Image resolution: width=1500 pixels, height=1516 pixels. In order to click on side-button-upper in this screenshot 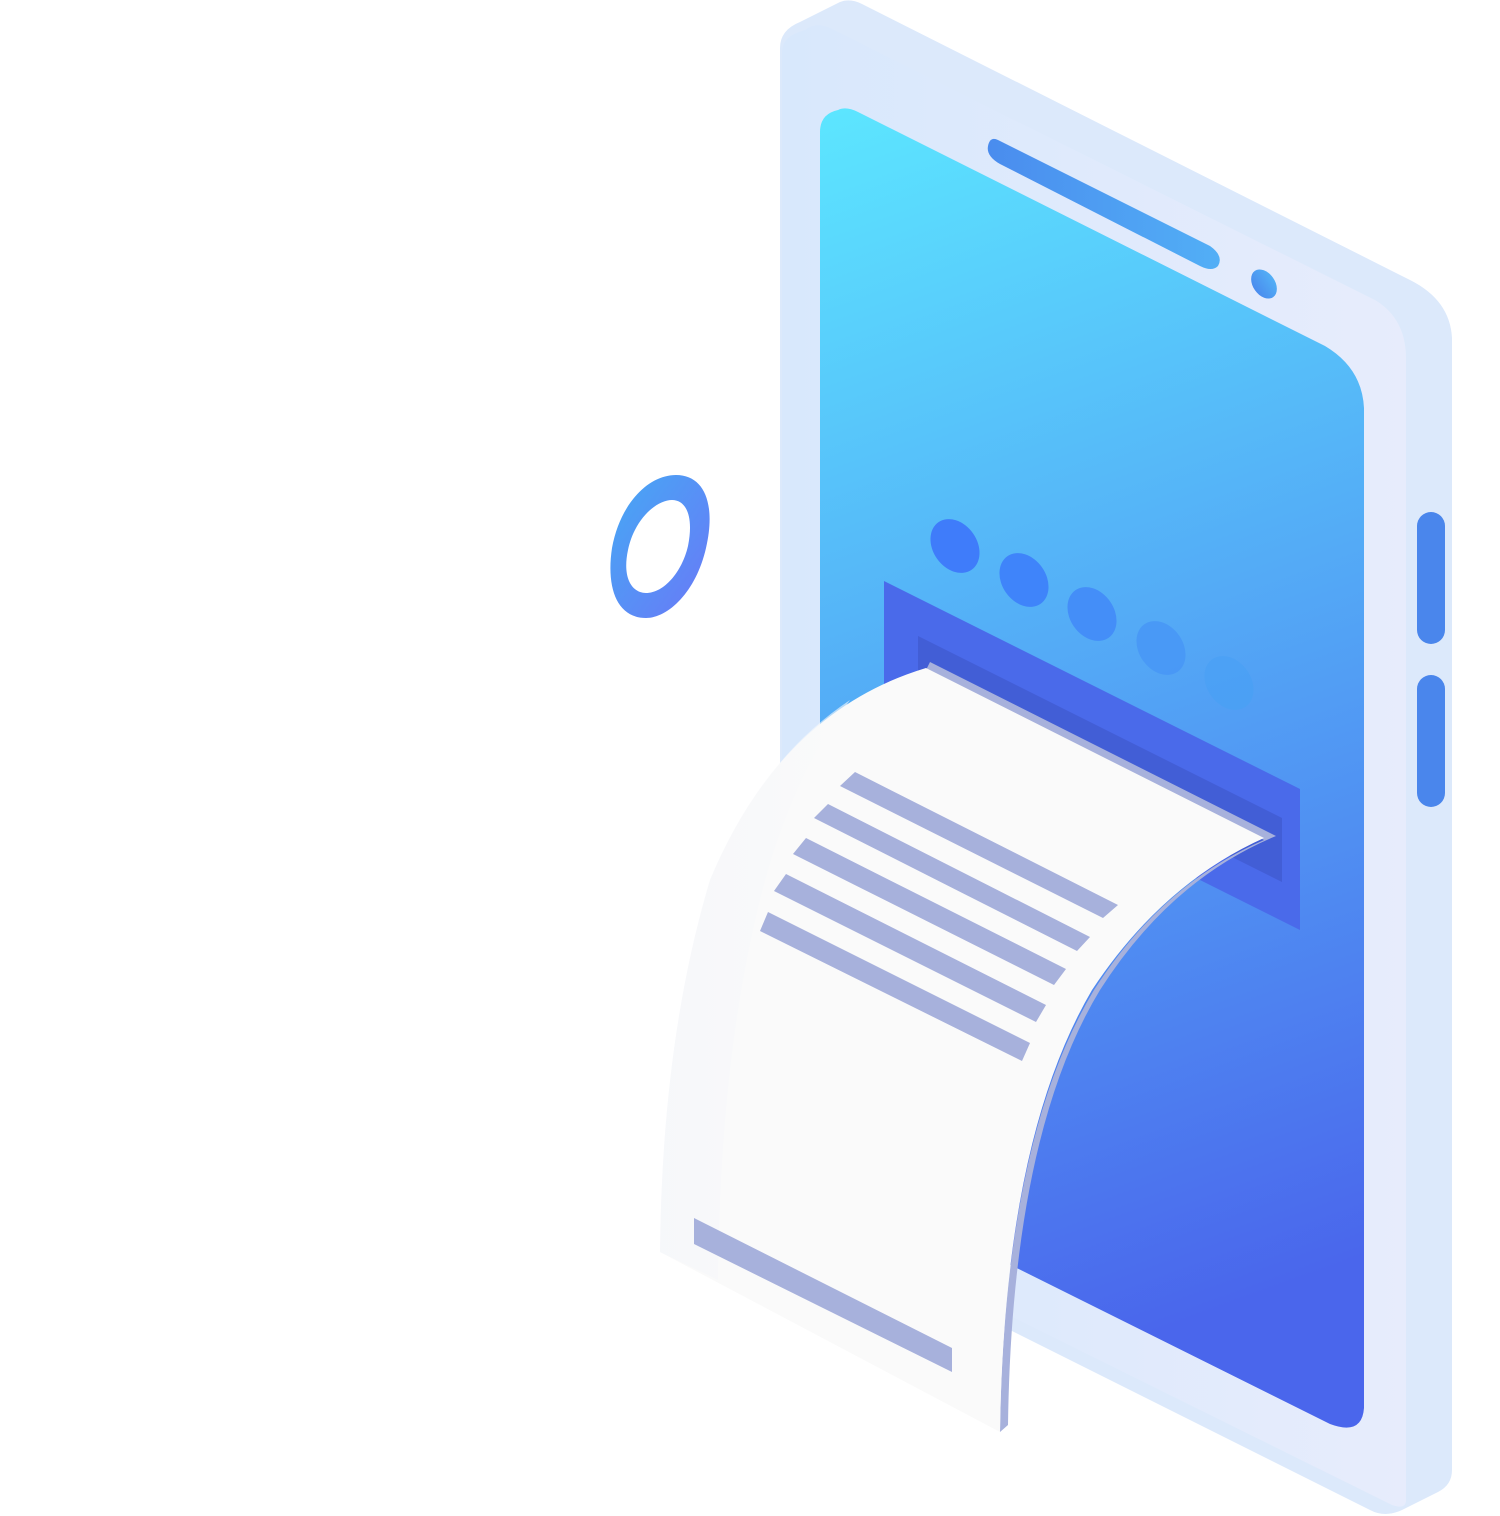, I will do `click(1431, 578)`.